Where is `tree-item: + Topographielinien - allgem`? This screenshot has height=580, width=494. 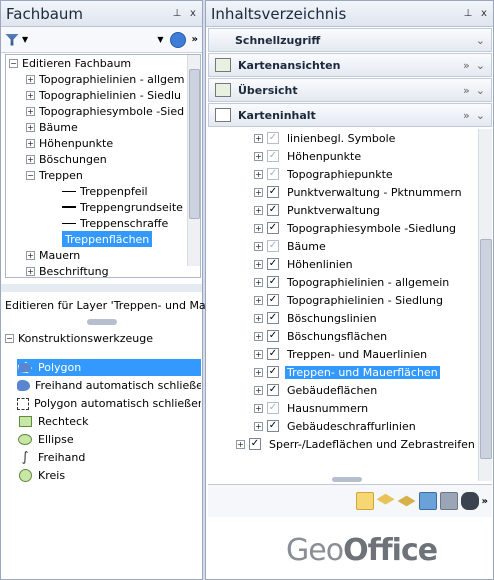
tree-item: + Topographielinien - allgem is located at coordinates (105, 79).